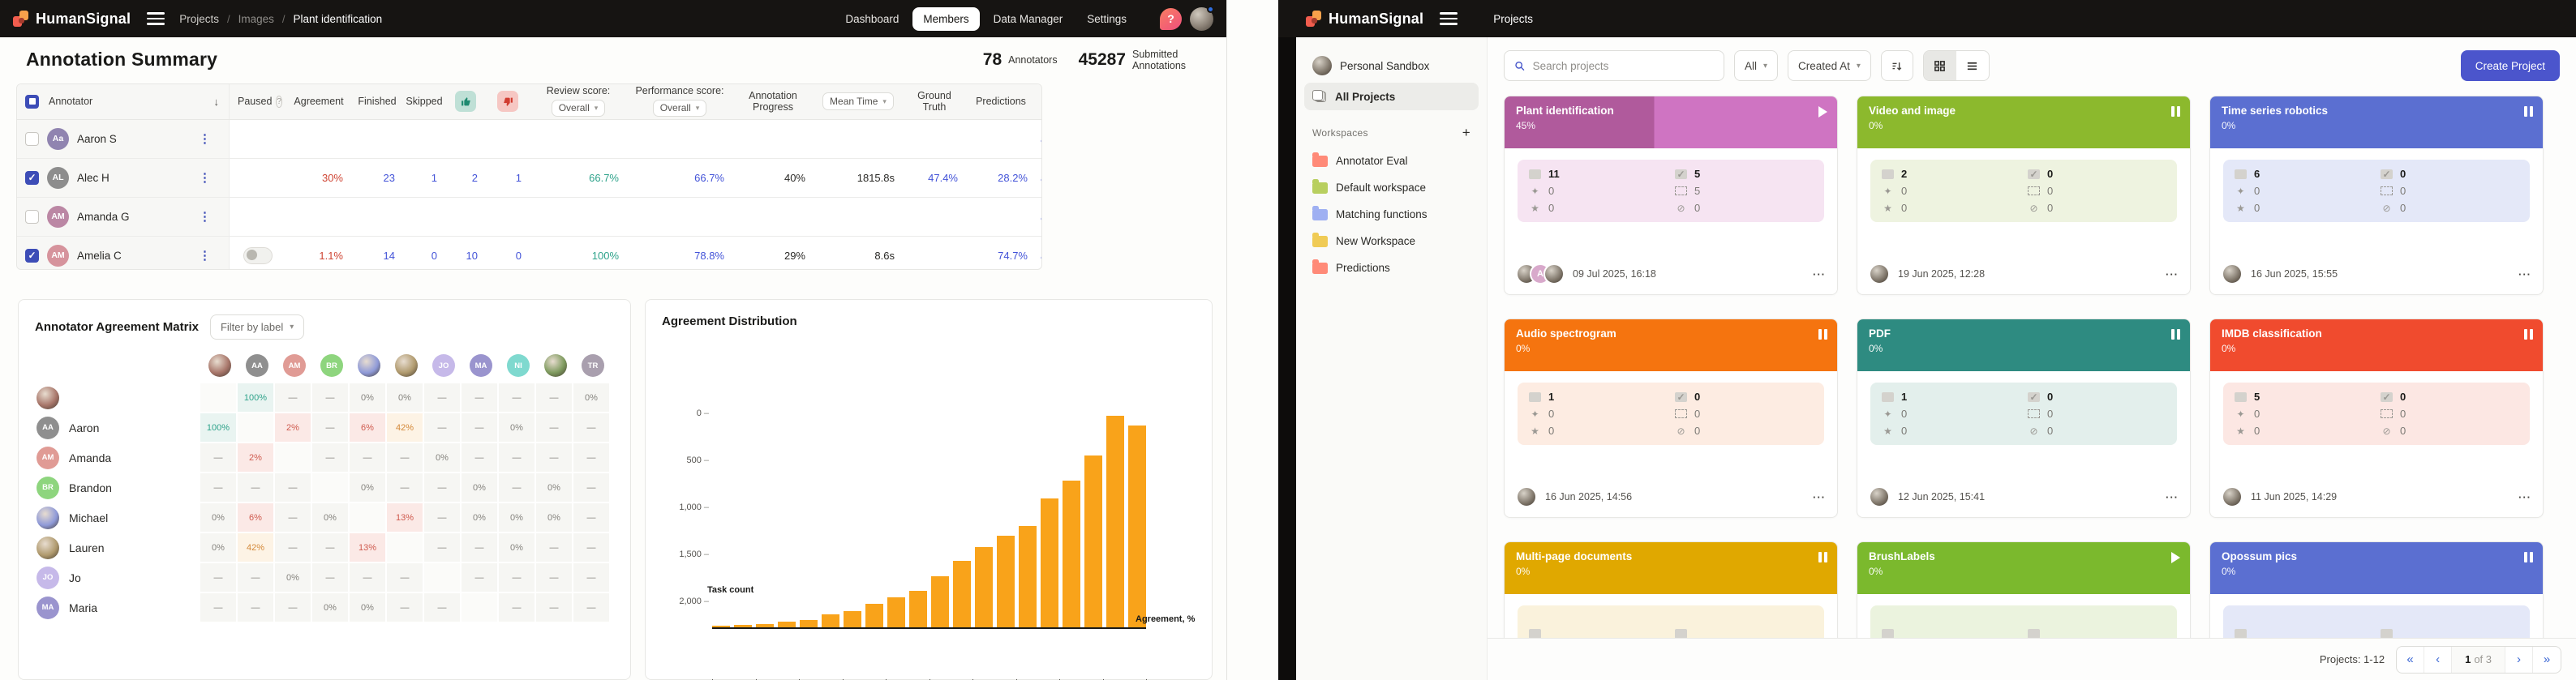 The height and width of the screenshot is (680, 2576). Describe the element at coordinates (1391, 241) in the screenshot. I see `workspace-item-new-workspace: New Workspace` at that location.